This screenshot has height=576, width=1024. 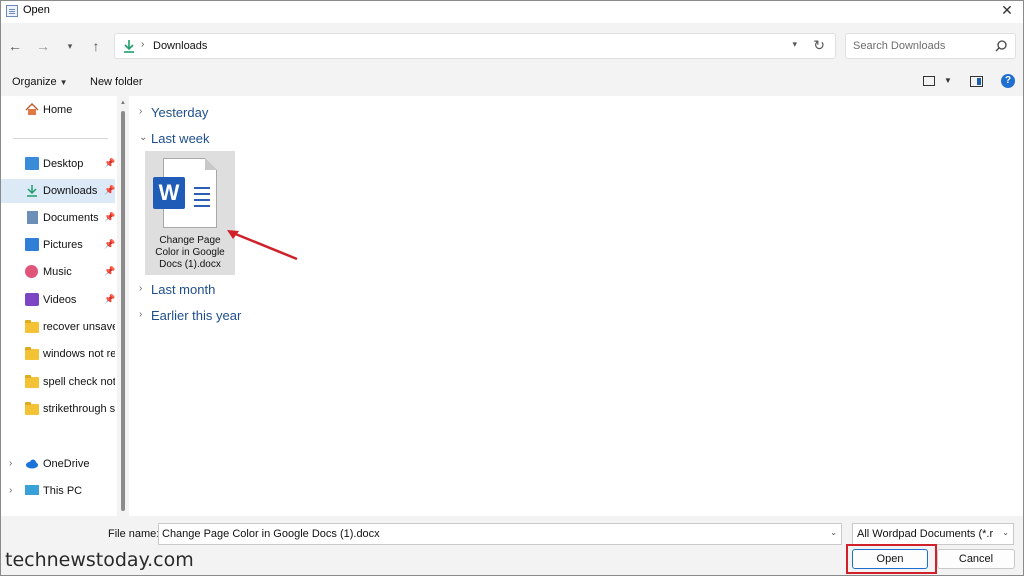 I want to click on arrow-right-icon: →, so click(x=43, y=46).